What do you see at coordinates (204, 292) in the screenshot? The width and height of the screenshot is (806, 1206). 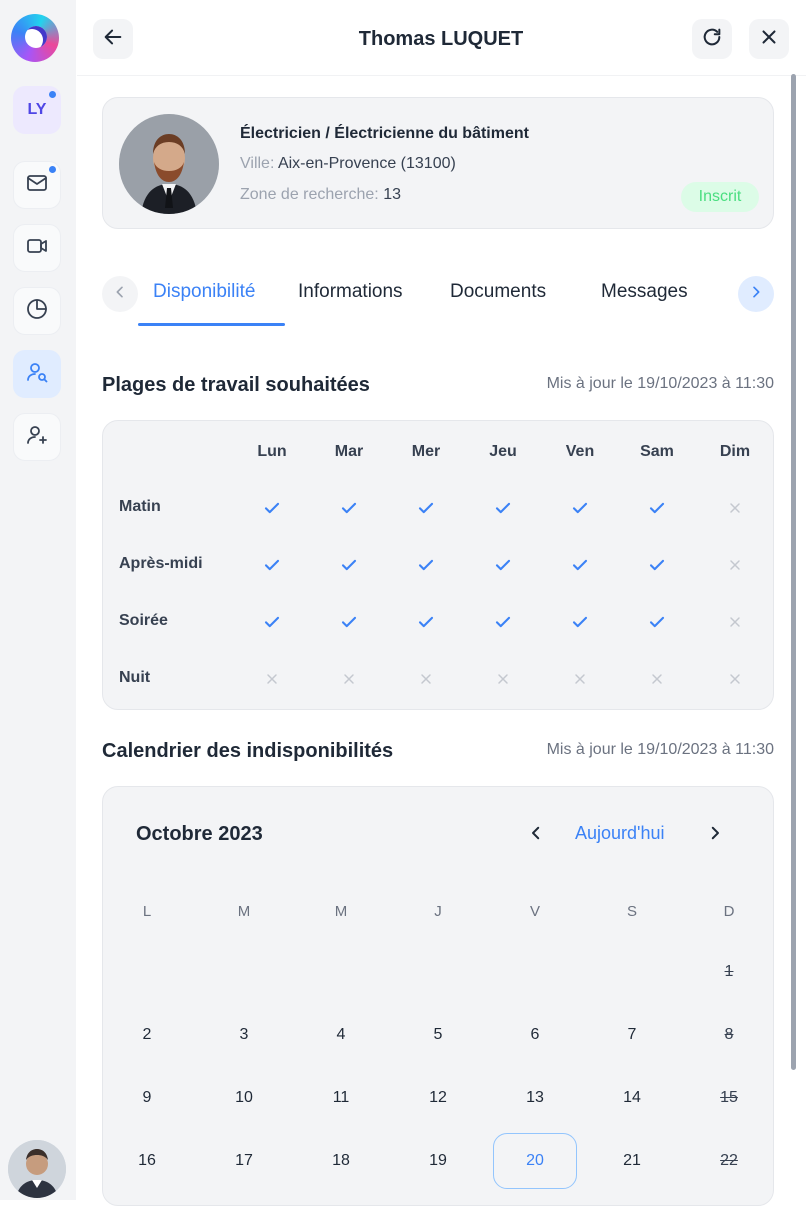 I see `tab-disponibilite: Disponibilité` at bounding box center [204, 292].